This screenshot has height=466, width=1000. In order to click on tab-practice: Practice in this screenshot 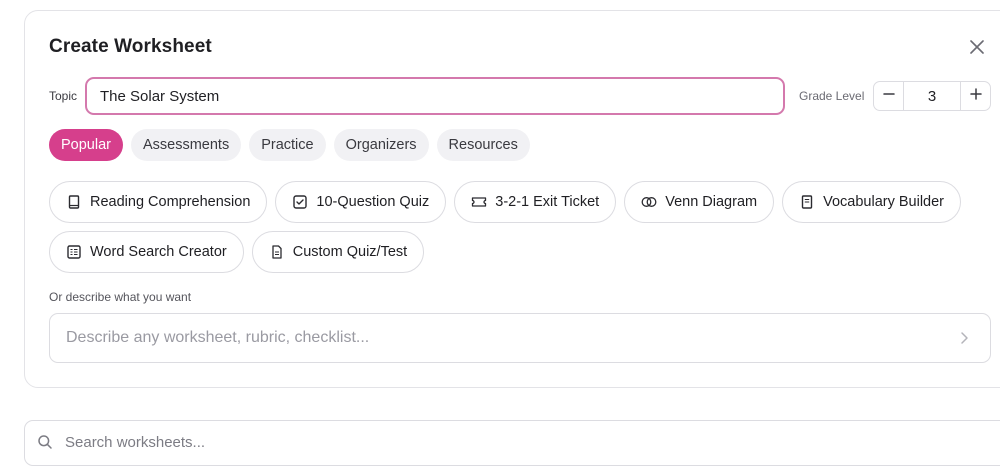, I will do `click(287, 145)`.